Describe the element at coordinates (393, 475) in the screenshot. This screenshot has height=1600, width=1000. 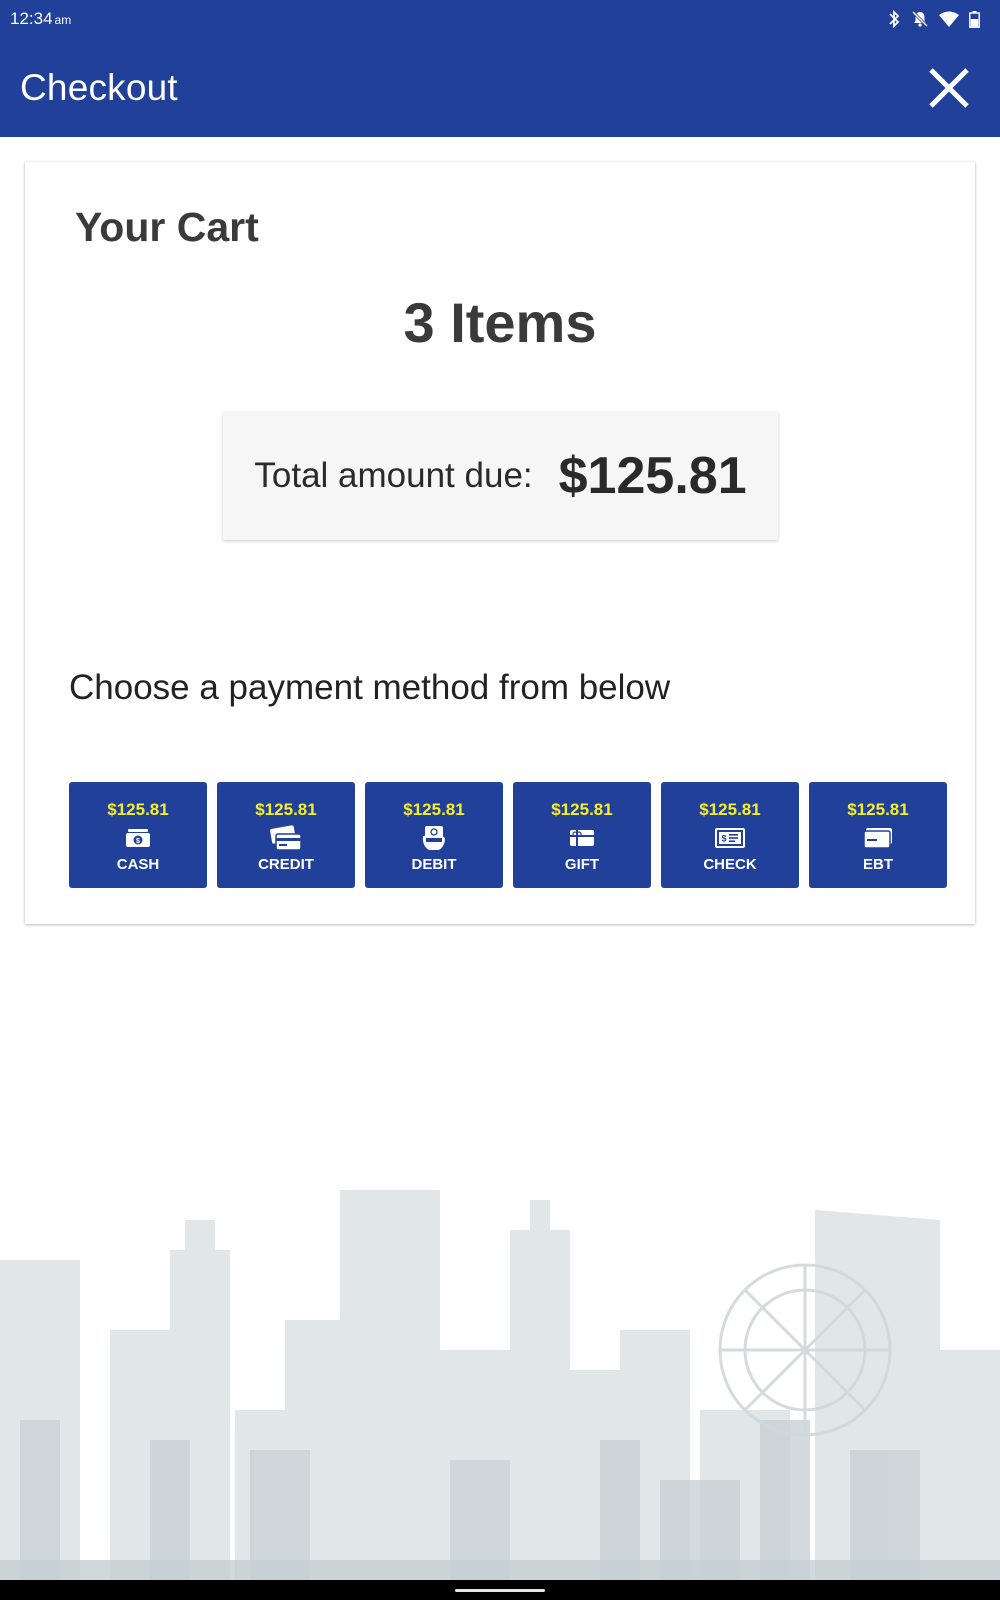
I see `total-label: Total amount due:` at that location.